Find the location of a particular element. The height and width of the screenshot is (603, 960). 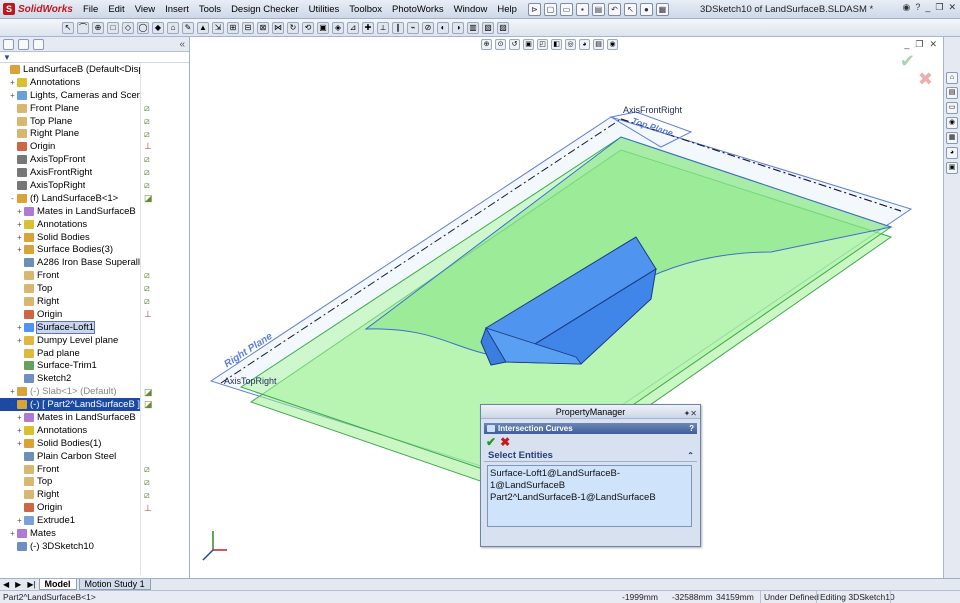

solidworks-resources-icon: ⌂ is located at coordinates (952, 78).